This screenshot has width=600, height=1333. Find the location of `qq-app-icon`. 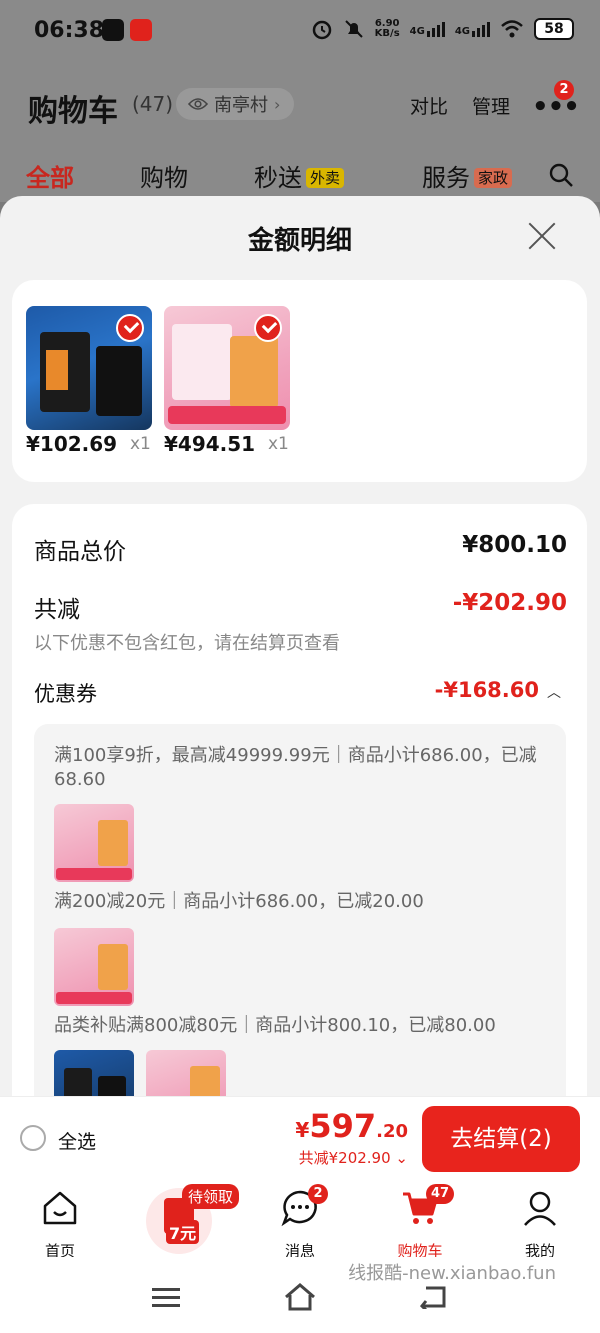

qq-app-icon is located at coordinates (113, 30).